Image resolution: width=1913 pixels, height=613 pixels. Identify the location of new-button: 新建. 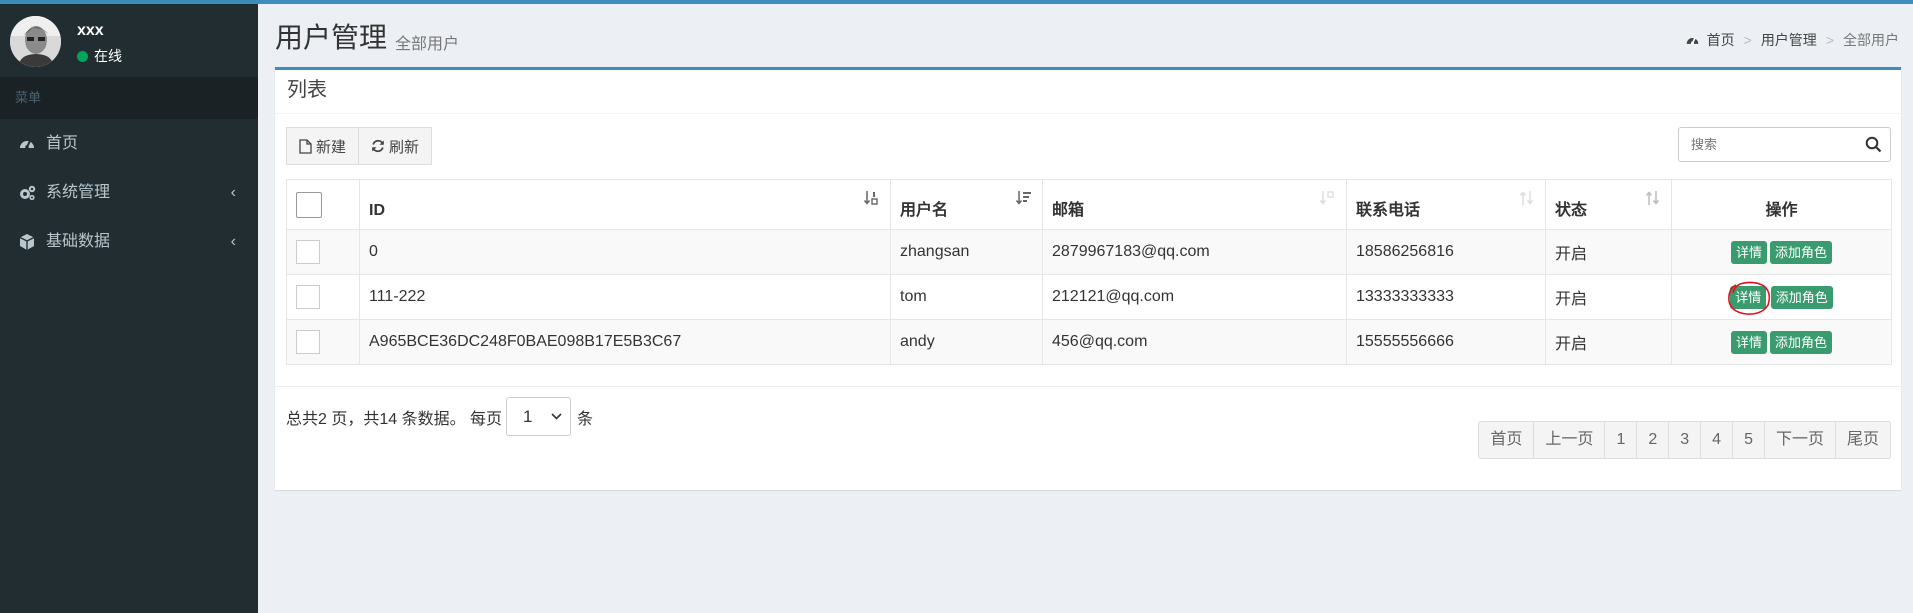
(323, 146).